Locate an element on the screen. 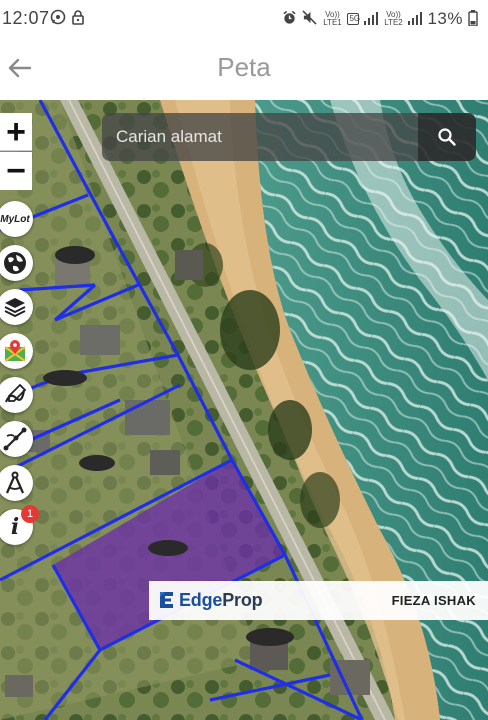 The image size is (488, 720). battery-icon is located at coordinates (473, 19).